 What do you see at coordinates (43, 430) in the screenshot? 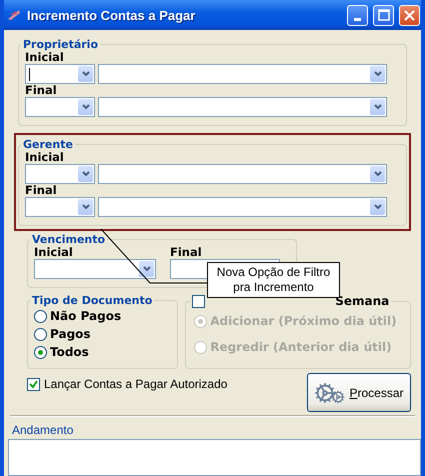
I see `progress-label: Andamento` at bounding box center [43, 430].